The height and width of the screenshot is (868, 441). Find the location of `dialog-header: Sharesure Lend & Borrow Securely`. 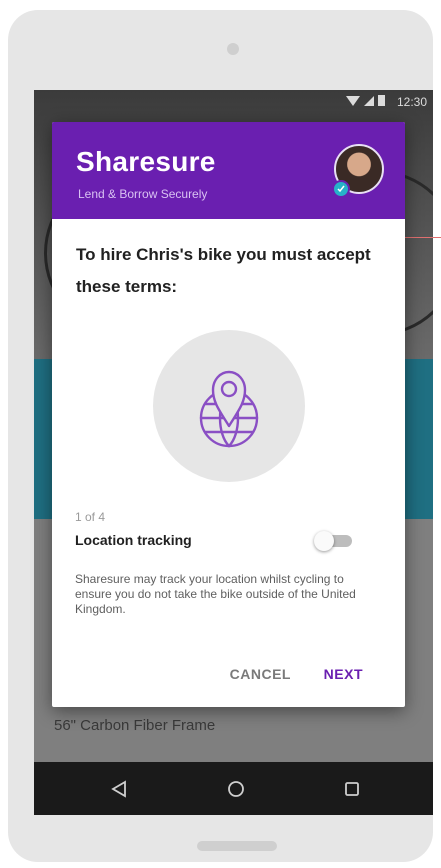

dialog-header: Sharesure Lend & Borrow Securely is located at coordinates (228, 170).